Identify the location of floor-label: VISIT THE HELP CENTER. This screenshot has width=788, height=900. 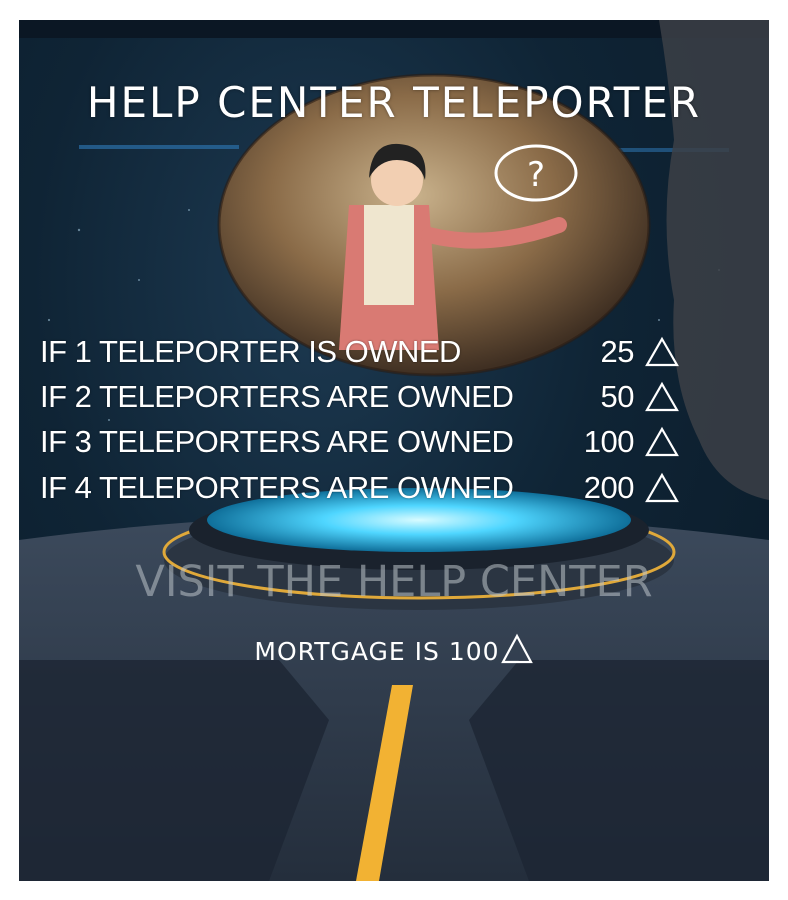
(394, 582).